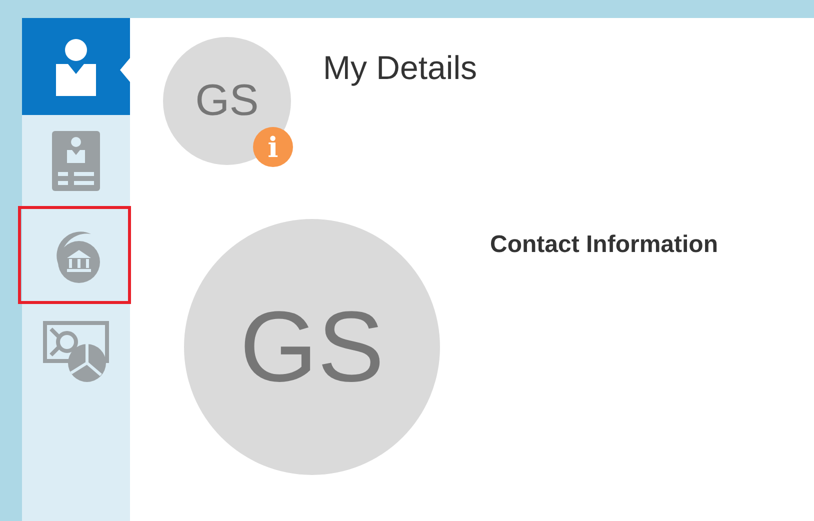  I want to click on info-badge: i, so click(273, 147).